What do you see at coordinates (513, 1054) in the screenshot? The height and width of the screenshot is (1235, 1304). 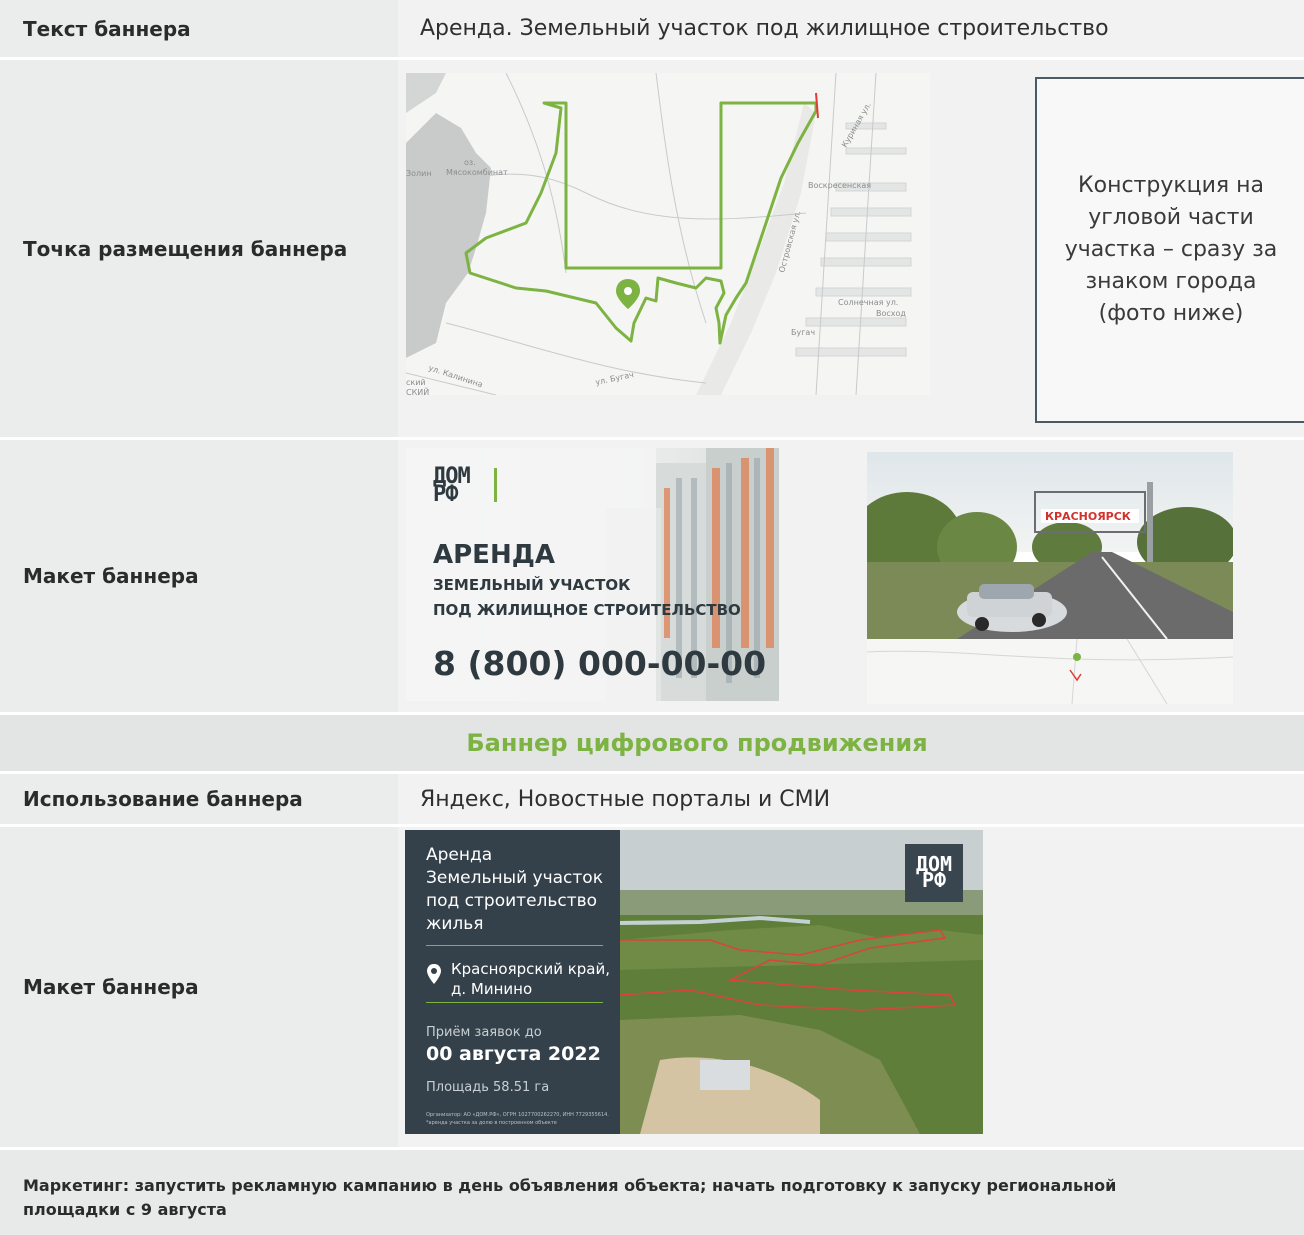 I see `digital-banner-deadline: 00 августа 2022` at bounding box center [513, 1054].